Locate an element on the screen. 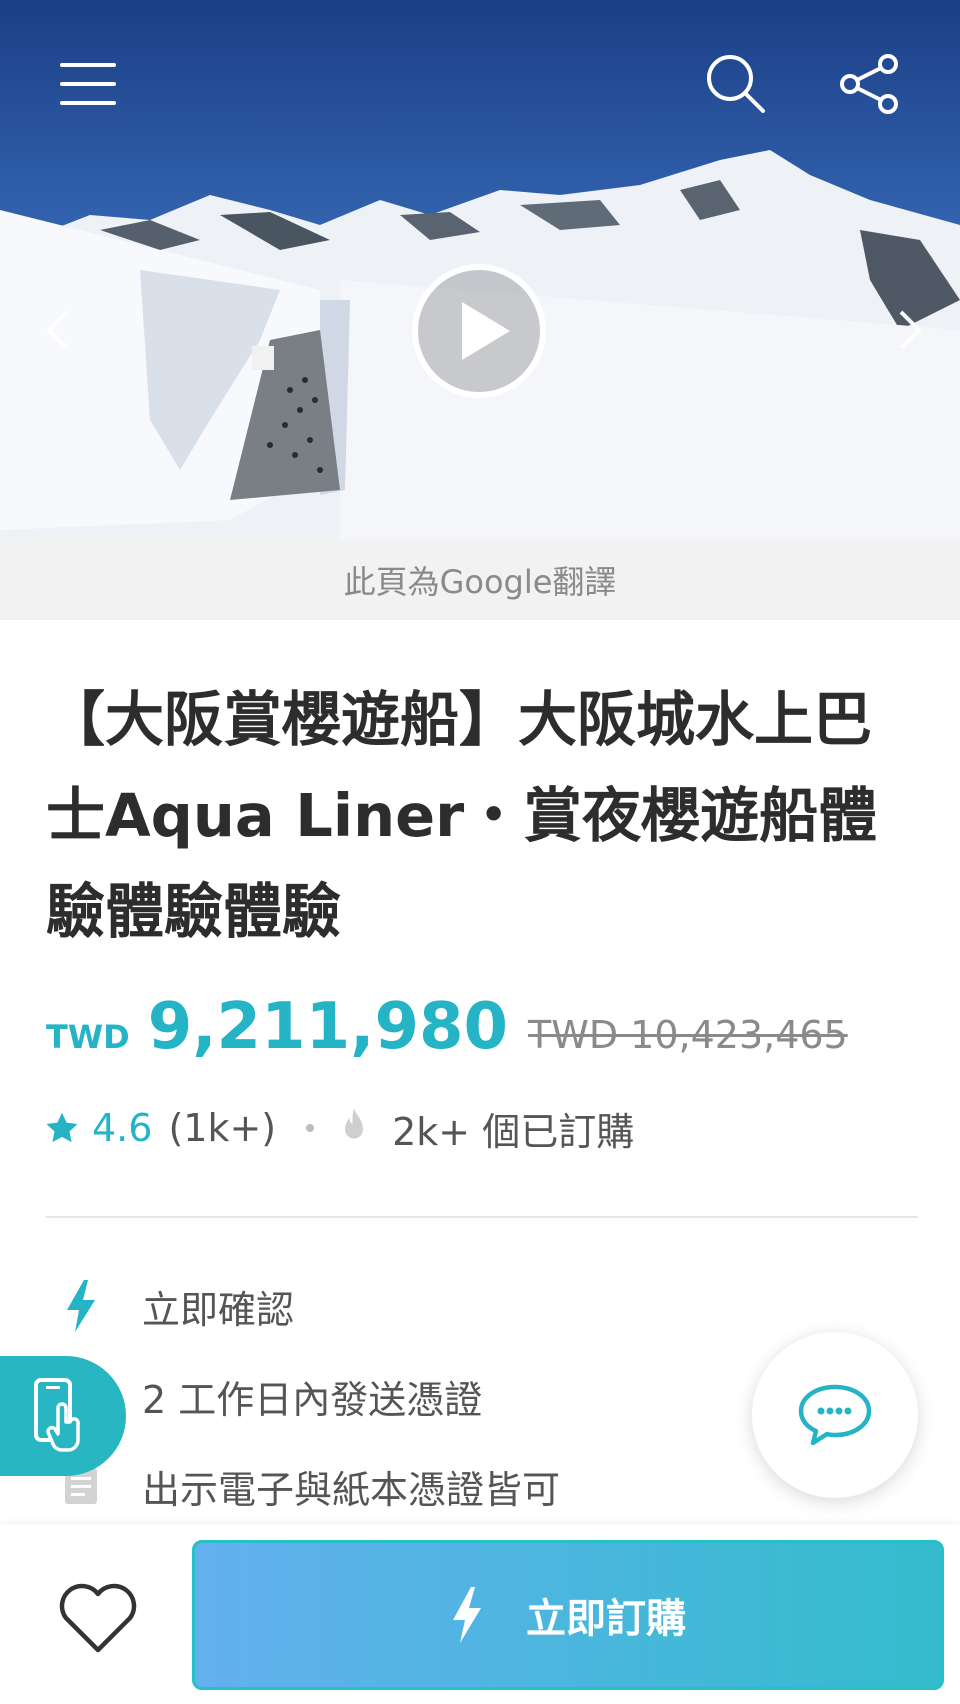  menu-button is located at coordinates (88, 84).